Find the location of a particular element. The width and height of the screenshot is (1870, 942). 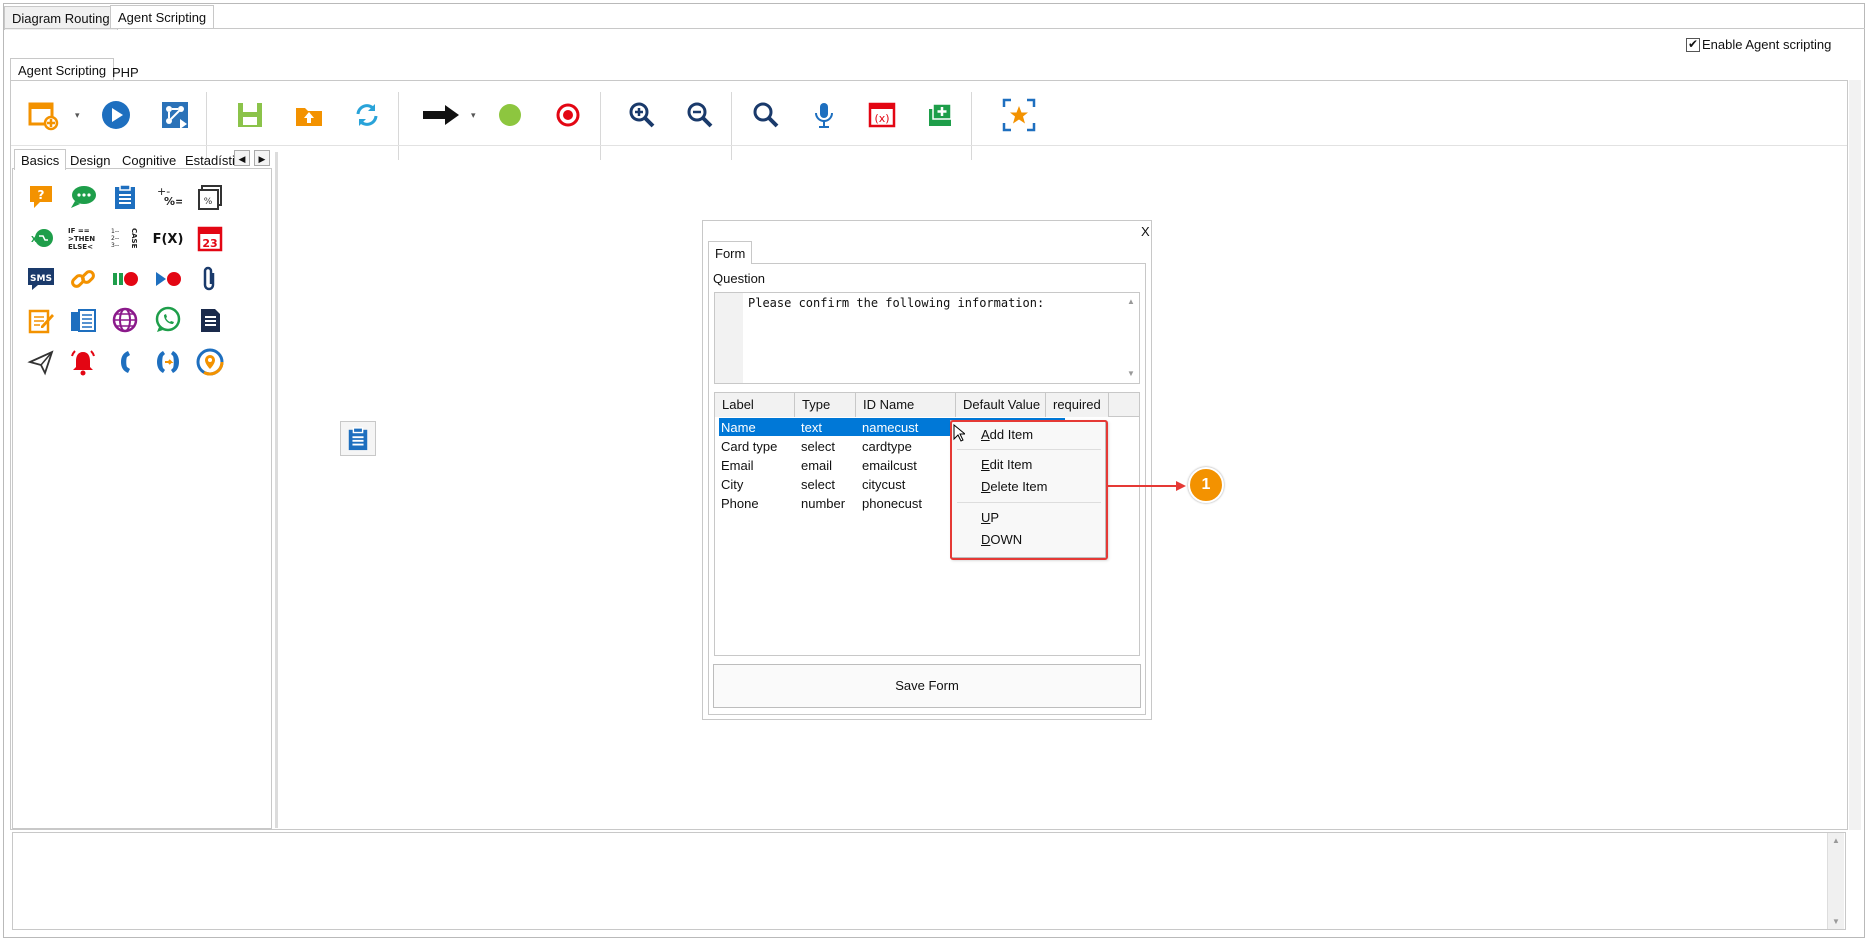

col-type: Type is located at coordinates (825, 405).